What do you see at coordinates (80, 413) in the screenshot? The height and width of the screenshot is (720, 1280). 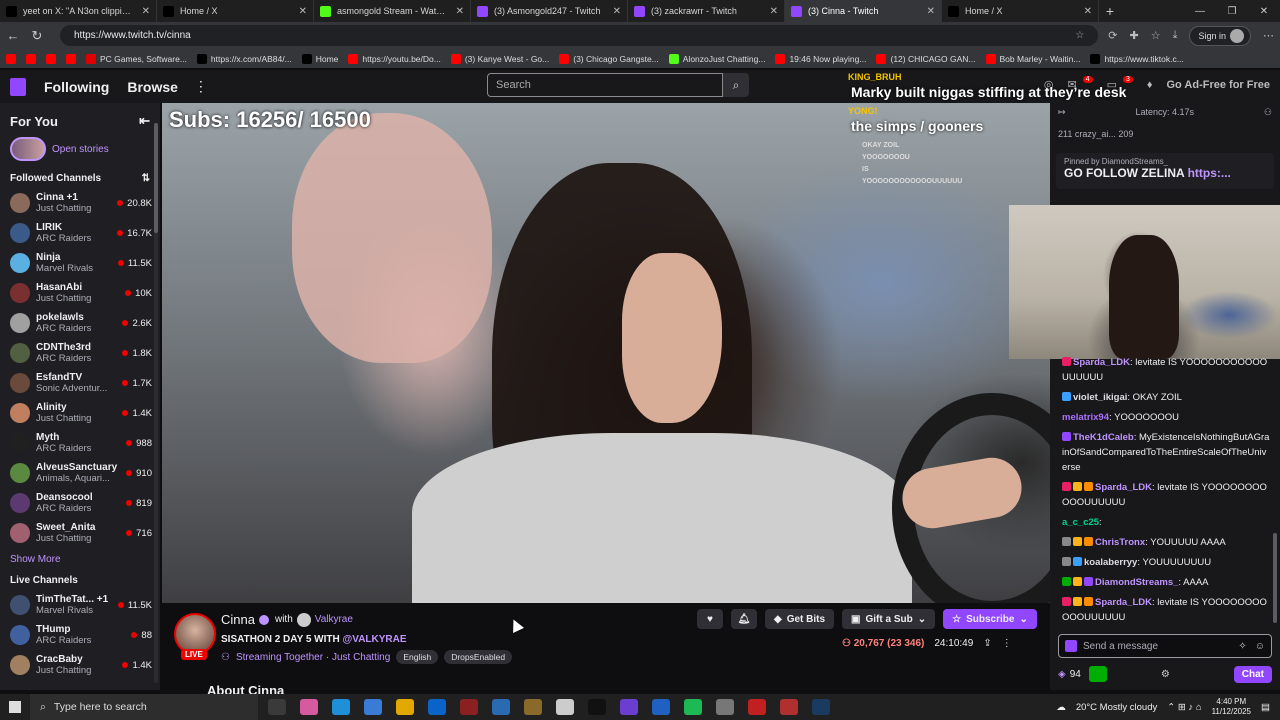 I see `sidebar-channel-item: Alinity Just Chatting 1.4K` at bounding box center [80, 413].